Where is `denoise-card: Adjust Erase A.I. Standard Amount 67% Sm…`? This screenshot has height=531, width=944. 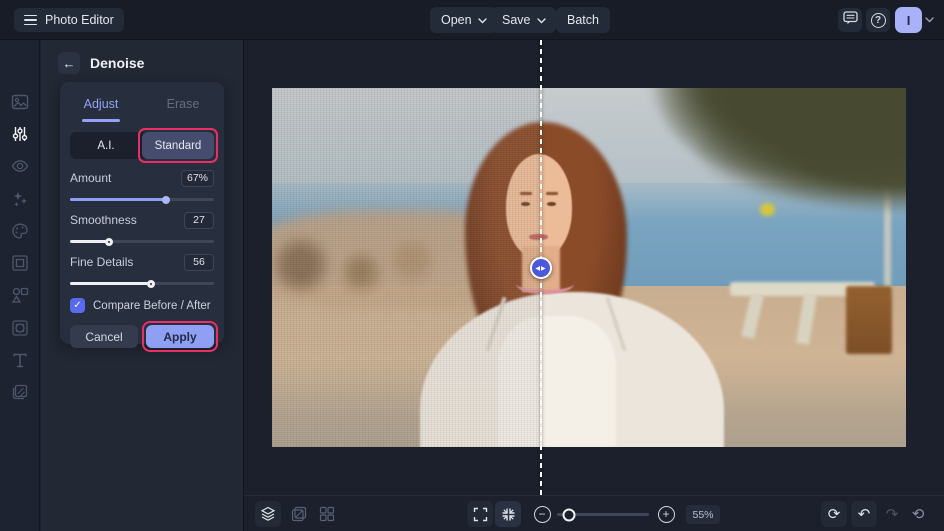
denoise-card: Adjust Erase A.I. Standard Amount 67% Sm… is located at coordinates (142, 217).